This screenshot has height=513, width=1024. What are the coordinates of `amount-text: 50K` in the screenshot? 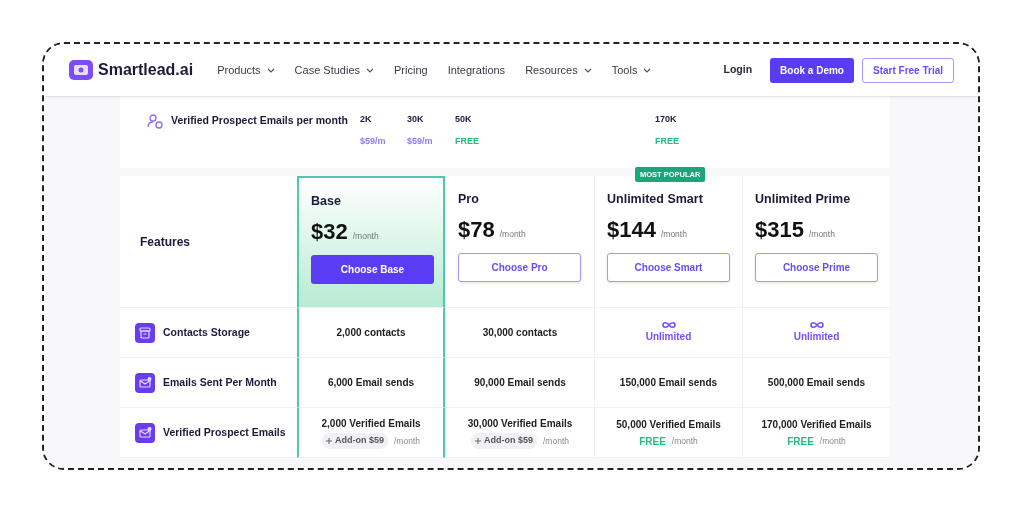 It's located at (463, 119).